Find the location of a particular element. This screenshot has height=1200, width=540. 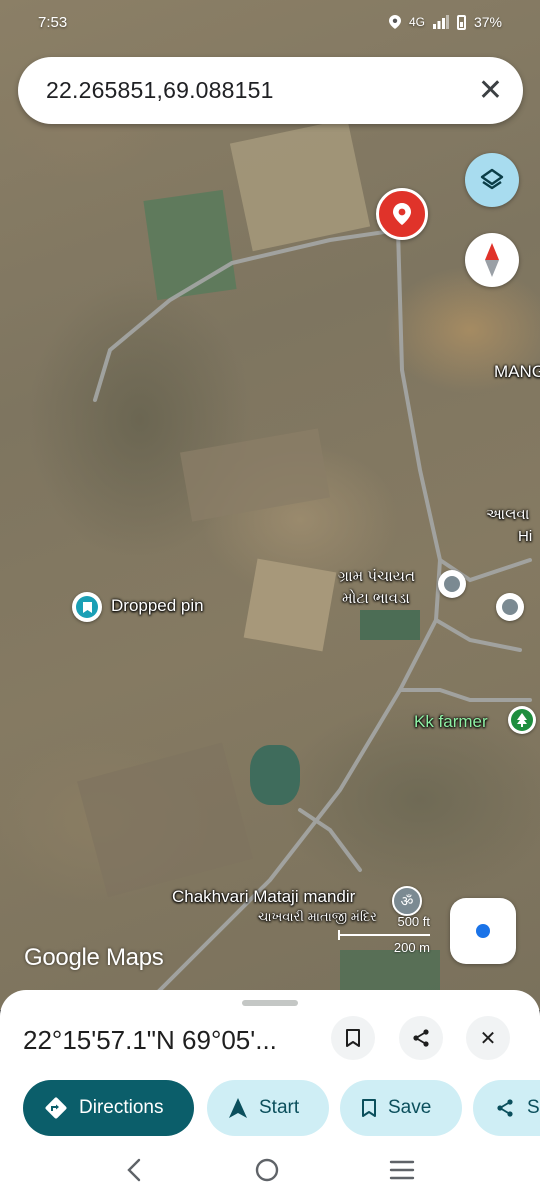

map-scale: 500 ft 200 m is located at coordinates (380, 934).